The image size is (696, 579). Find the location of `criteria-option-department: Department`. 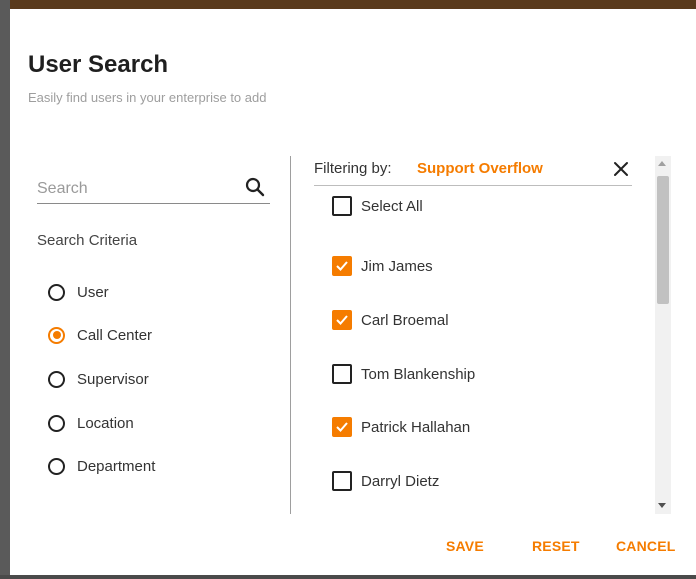

criteria-option-department: Department is located at coordinates (101, 466).